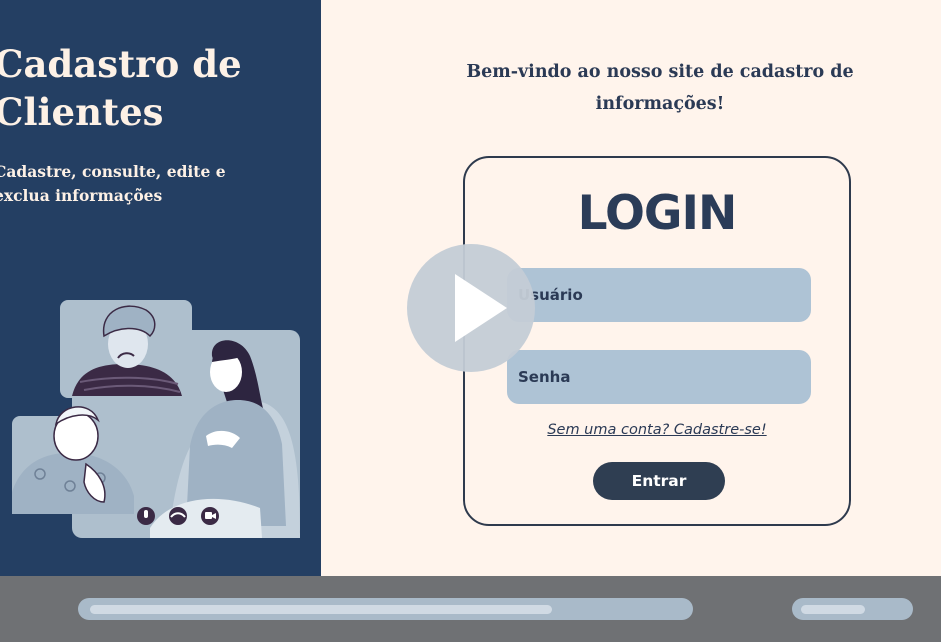 The image size is (941, 642). What do you see at coordinates (481, 308) in the screenshot?
I see `play-icon` at bounding box center [481, 308].